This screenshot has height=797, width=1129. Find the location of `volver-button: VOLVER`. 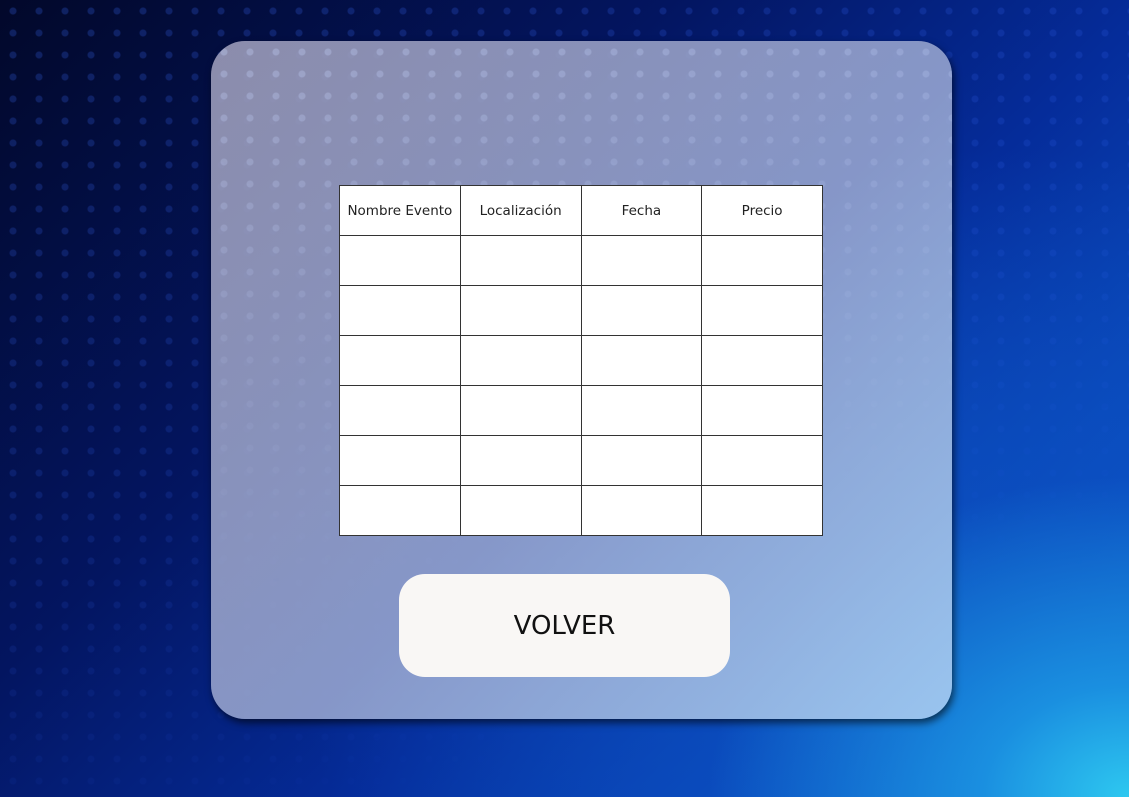

volver-button: VOLVER is located at coordinates (564, 625).